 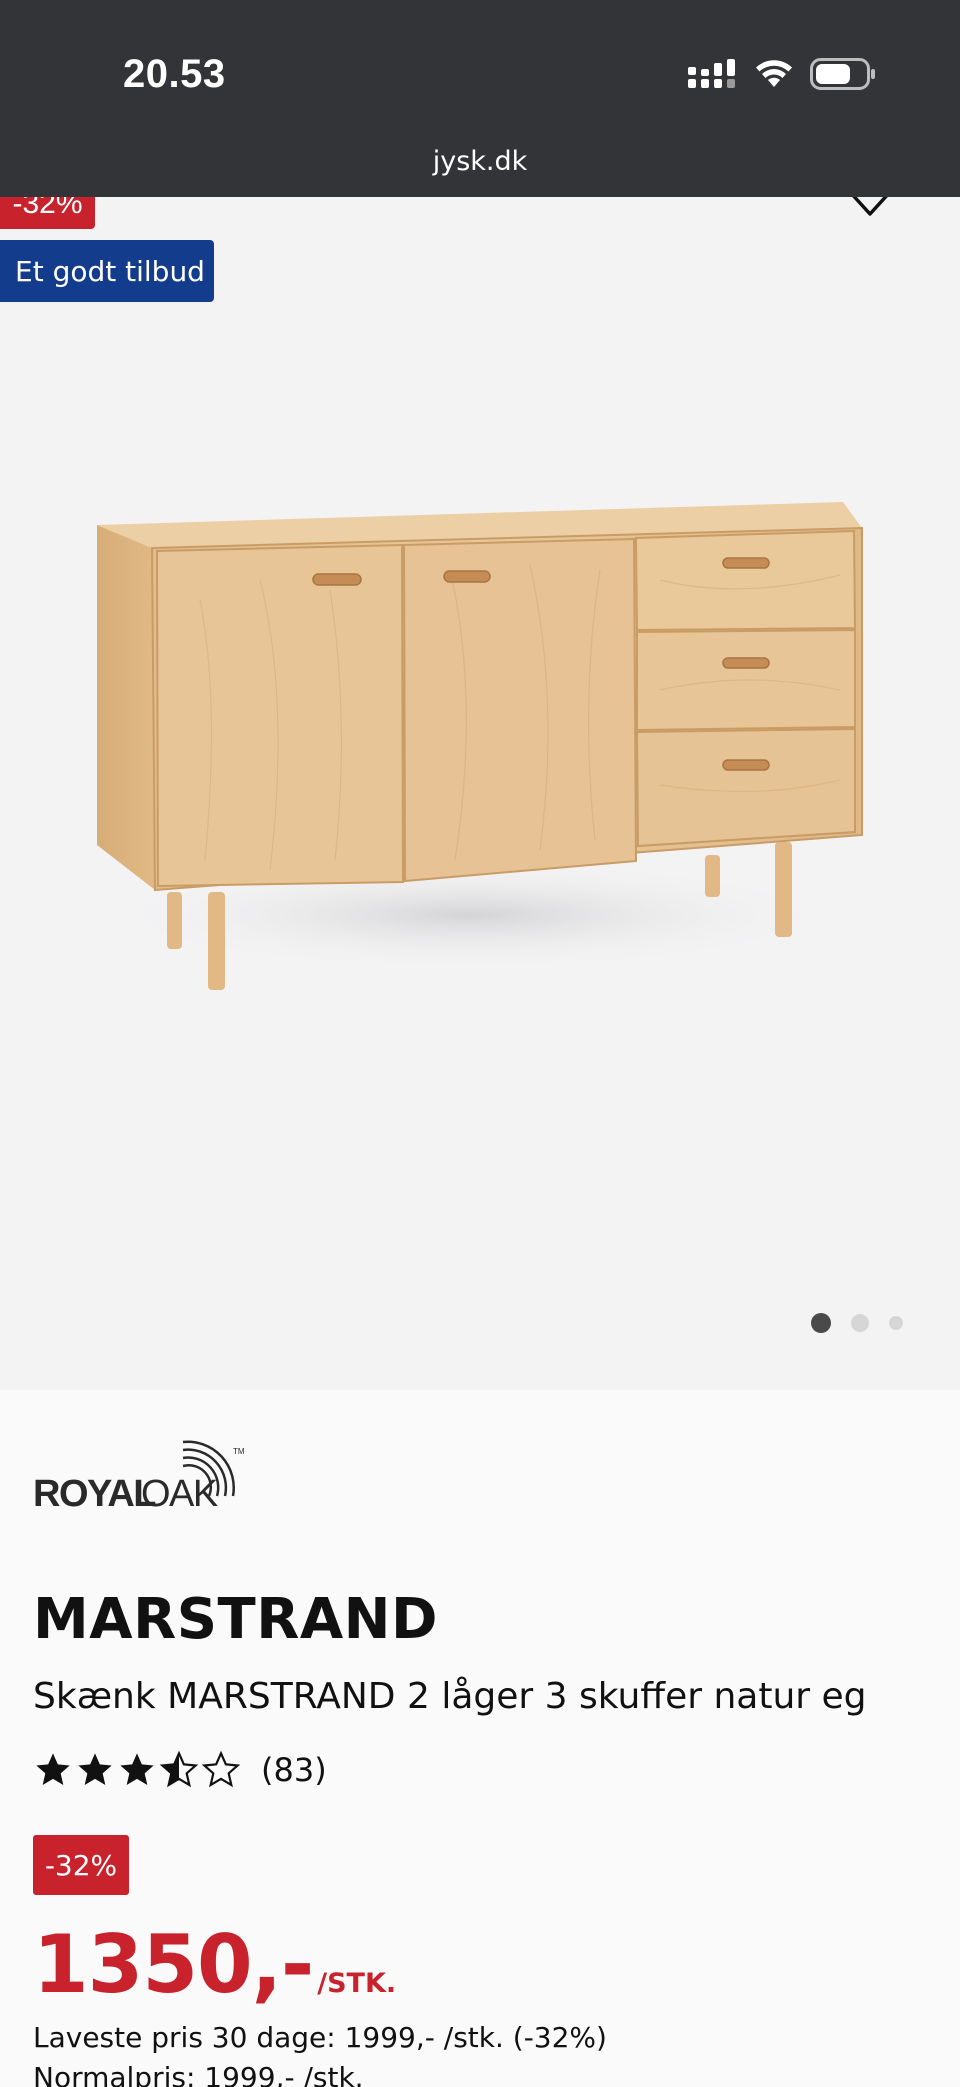 I want to click on status-icons, so click(x=782, y=74).